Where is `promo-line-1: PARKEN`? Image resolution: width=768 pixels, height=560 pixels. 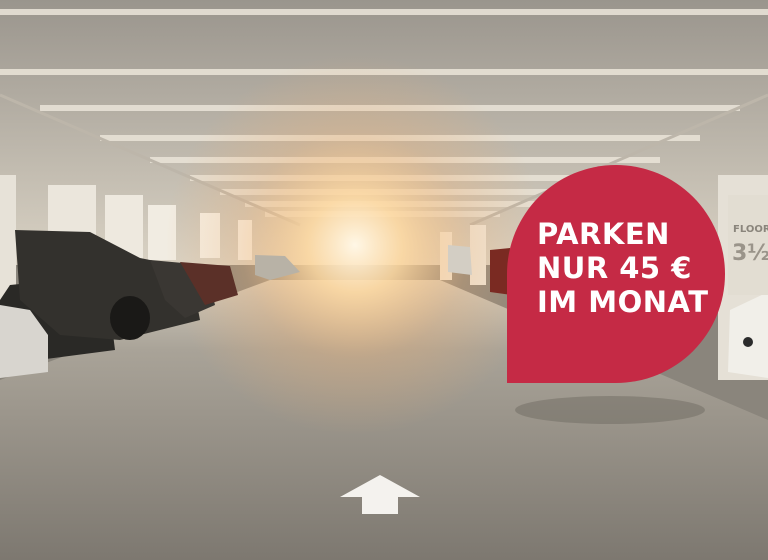
promo-line-1: PARKEN is located at coordinates (603, 234).